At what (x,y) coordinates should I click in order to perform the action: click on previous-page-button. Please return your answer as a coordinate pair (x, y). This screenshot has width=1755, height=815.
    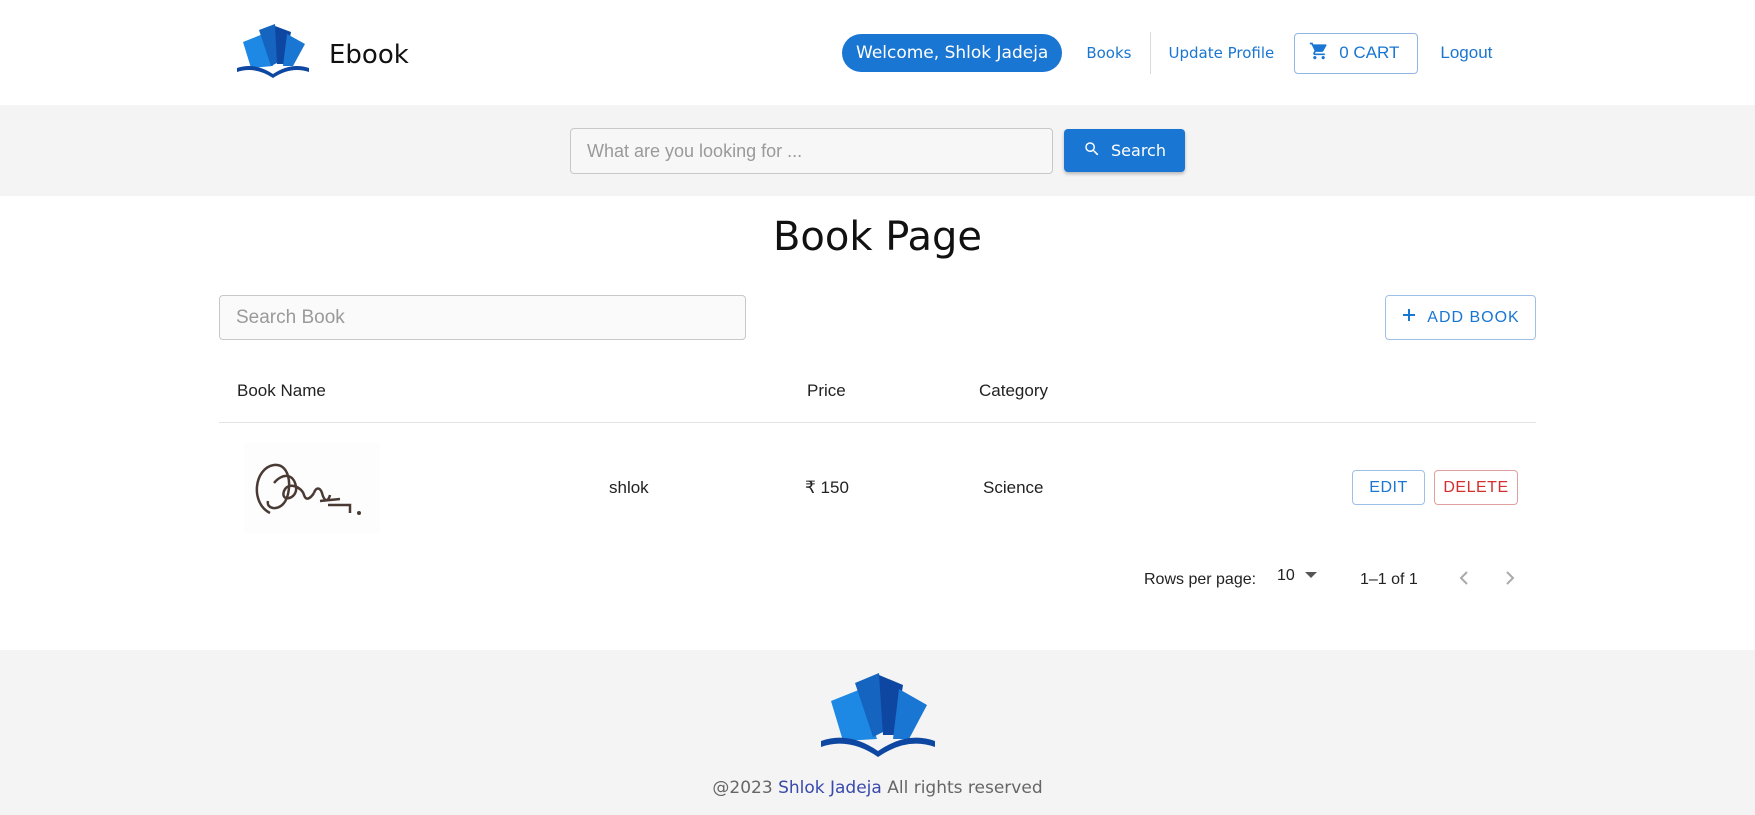
    Looking at the image, I should click on (1464, 580).